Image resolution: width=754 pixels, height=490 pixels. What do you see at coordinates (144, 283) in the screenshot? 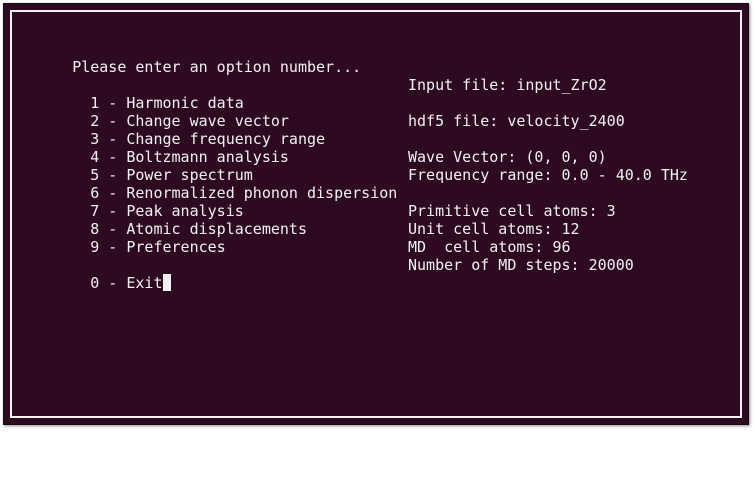
I see `menu-label: Exit` at bounding box center [144, 283].